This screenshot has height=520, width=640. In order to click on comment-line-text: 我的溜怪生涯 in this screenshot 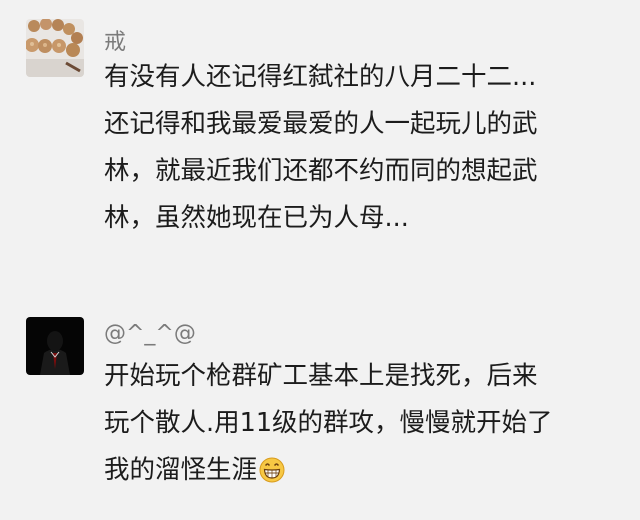, I will do `click(181, 470)`.